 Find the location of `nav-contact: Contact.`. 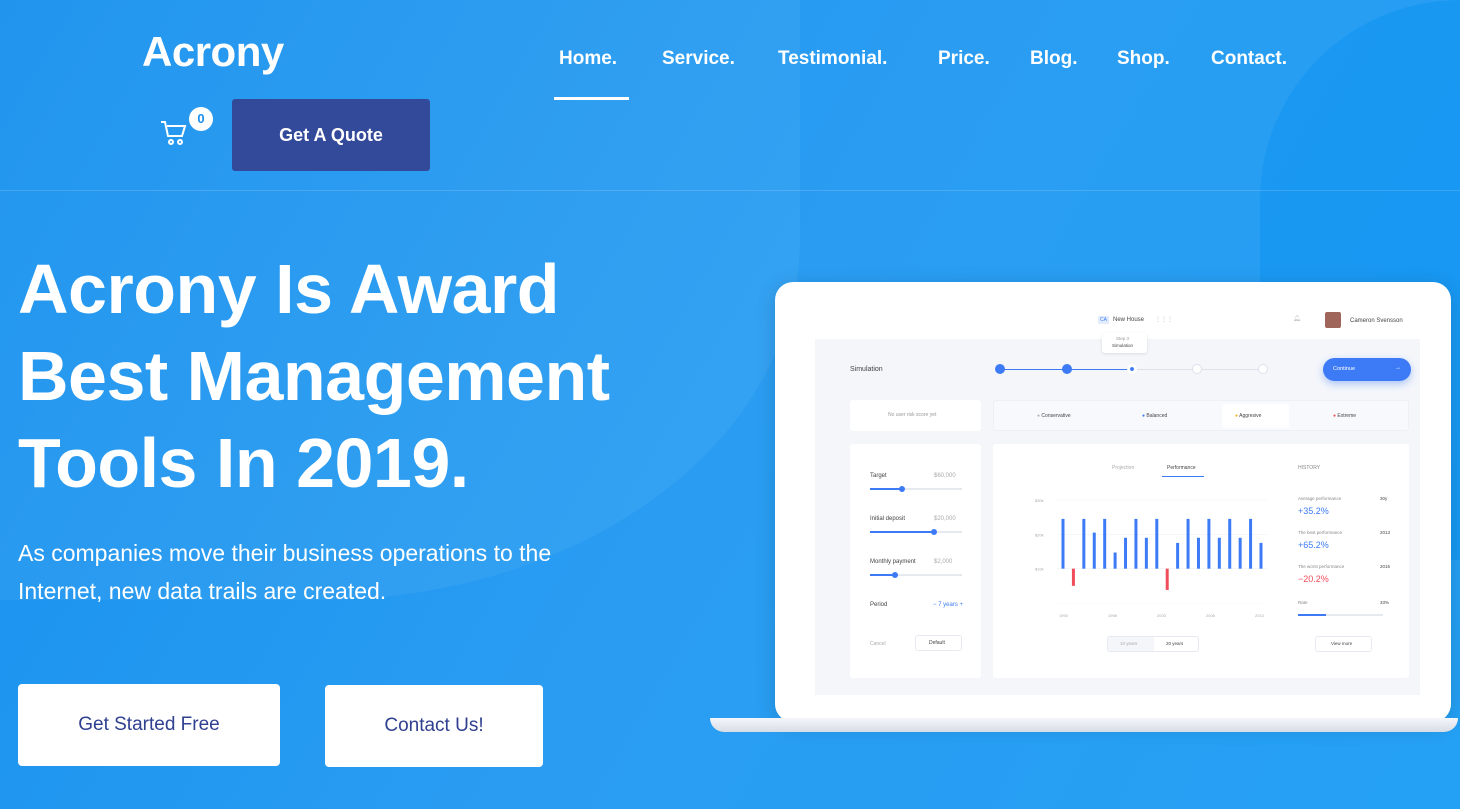

nav-contact: Contact. is located at coordinates (1249, 59).